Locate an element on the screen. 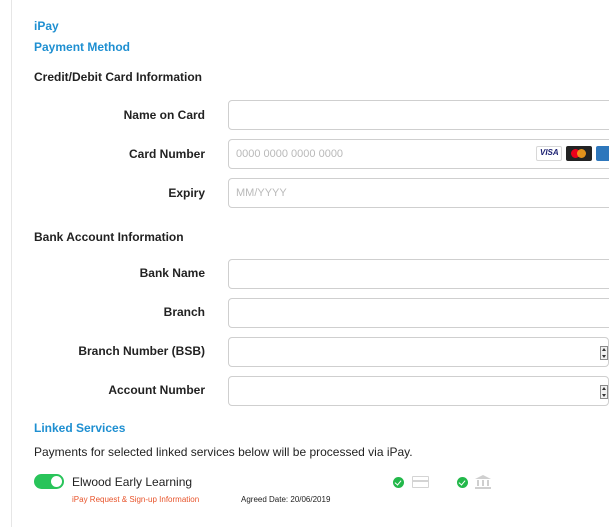 Image resolution: width=609 pixels, height=527 pixels. page-title: Payment Method is located at coordinates (82, 47).